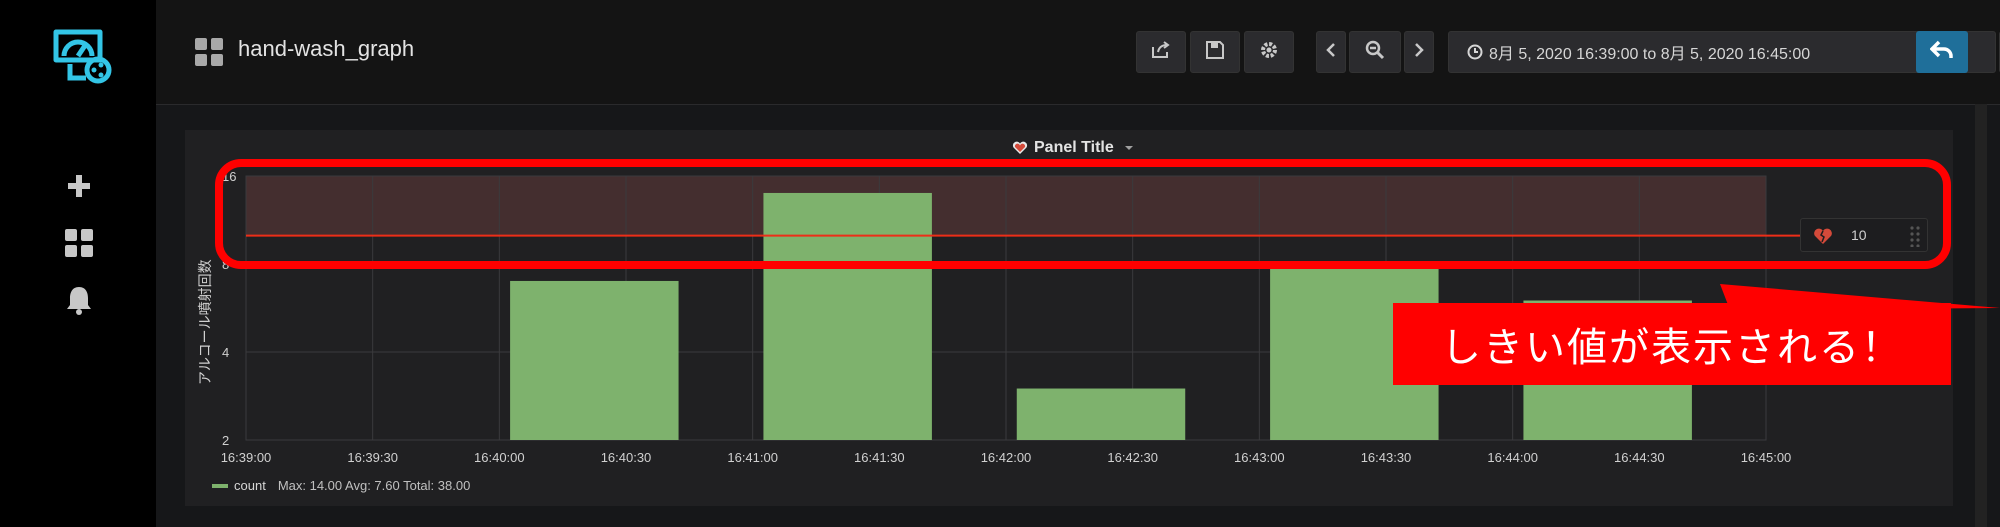 The image size is (2000, 527). Describe the element at coordinates (374, 485) in the screenshot. I see `legend-stats: Max: 14.00 Avg: 7.60 Total: 38.00` at that location.